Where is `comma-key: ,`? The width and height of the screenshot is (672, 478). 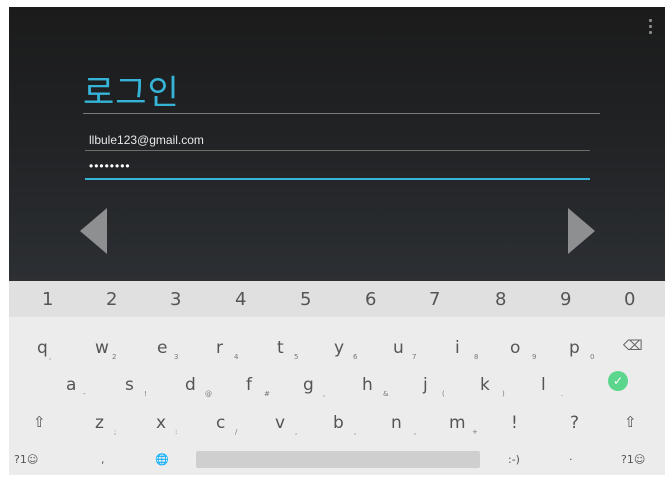
comma-key: , is located at coordinates (103, 459).